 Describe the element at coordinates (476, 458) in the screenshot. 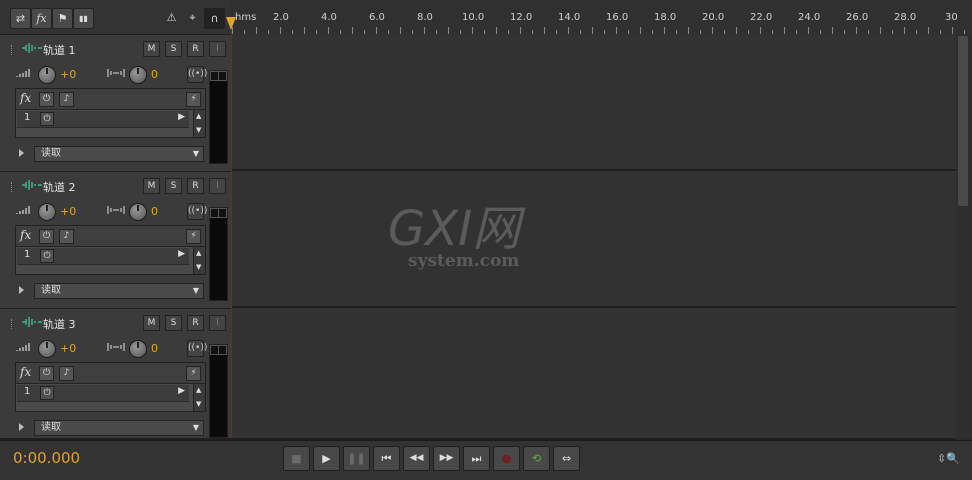

I see `go-to-end-button: ⏭` at that location.